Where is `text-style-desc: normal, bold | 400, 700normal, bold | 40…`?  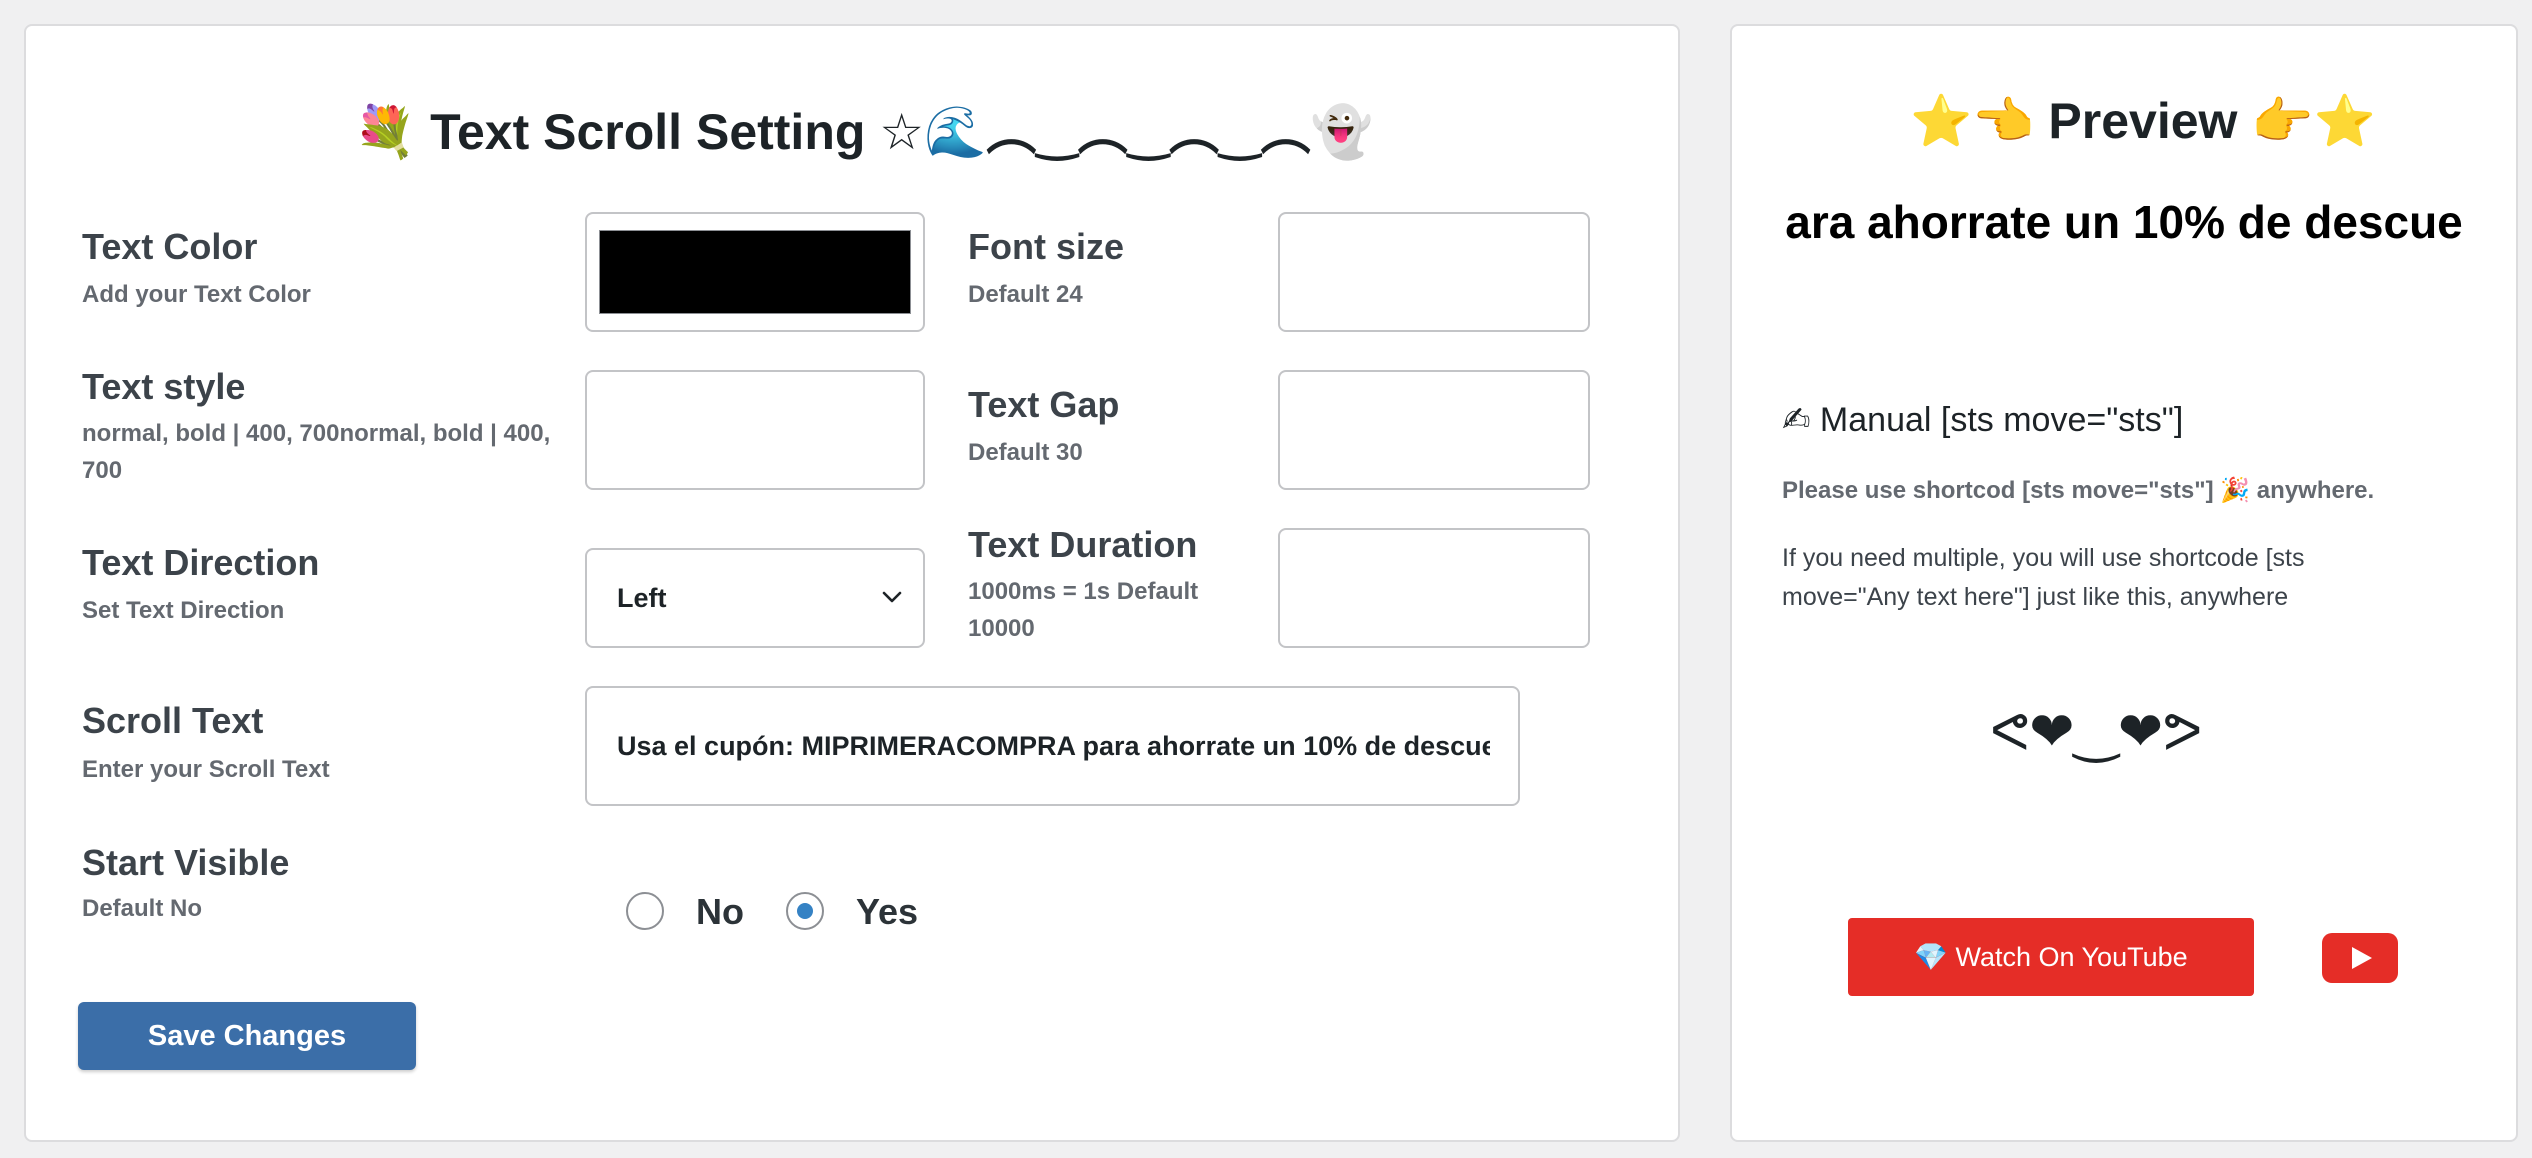
text-style-desc: normal, bold | 400, 700normal, bold | 40… is located at coordinates (316, 452).